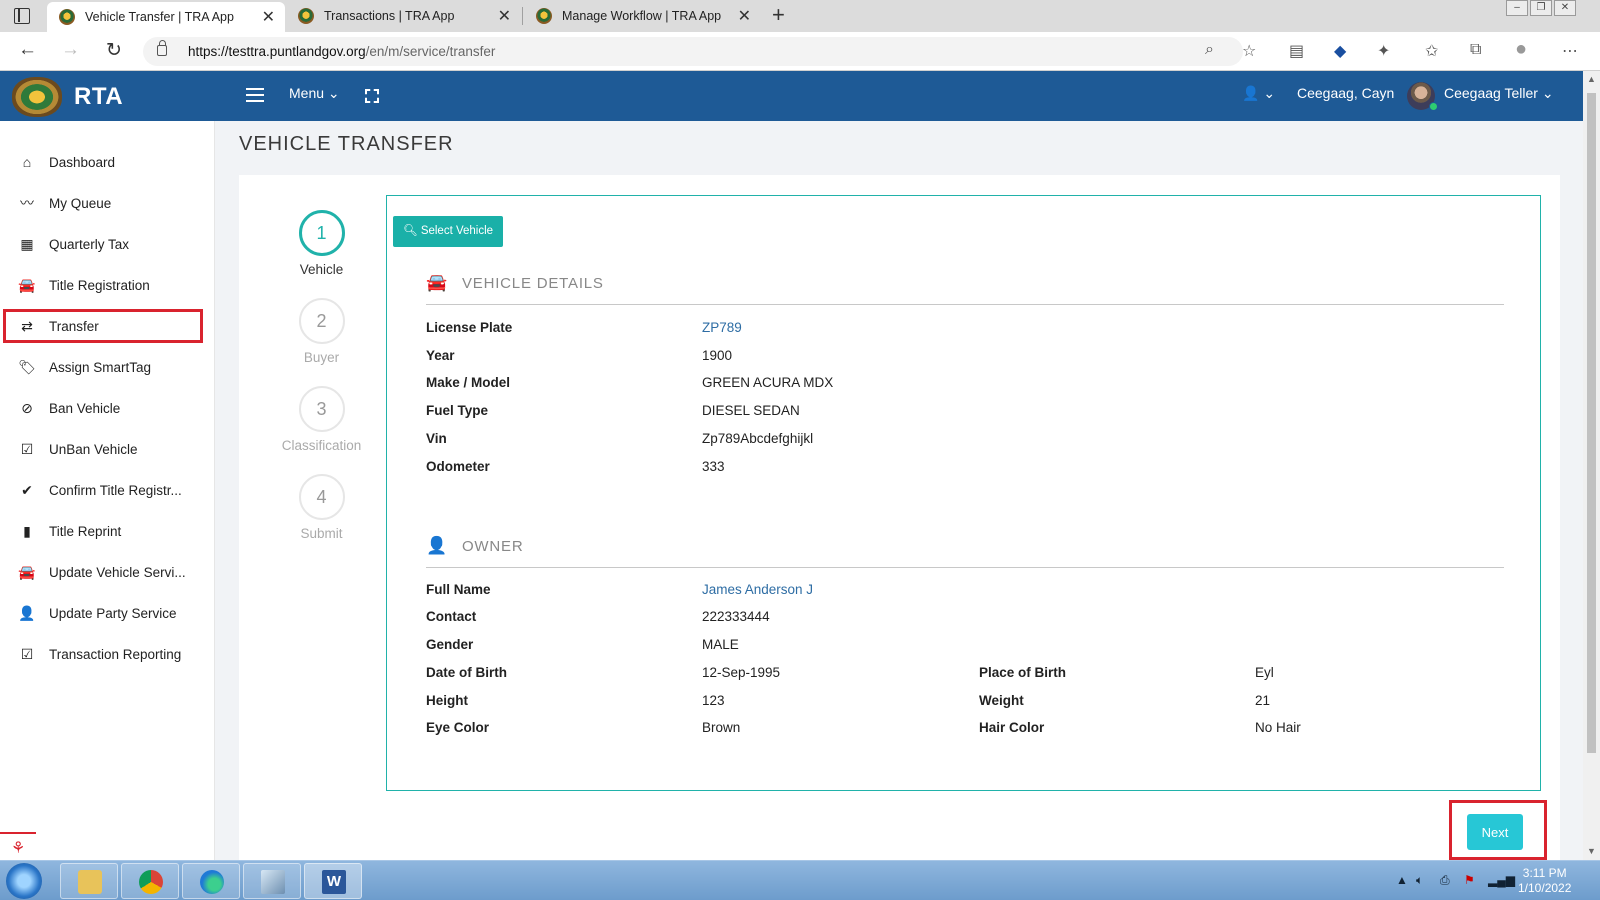  I want to click on sidebar-item-title-reprint: ▮ Title Reprint, so click(107, 531).